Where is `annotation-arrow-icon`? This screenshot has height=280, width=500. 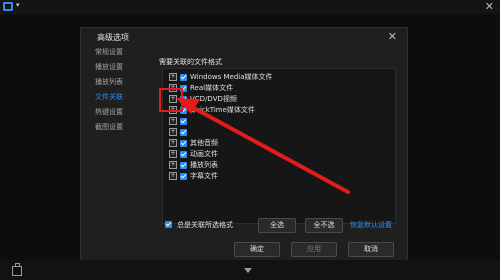
annotation-arrow-icon is located at coordinates (263, 146).